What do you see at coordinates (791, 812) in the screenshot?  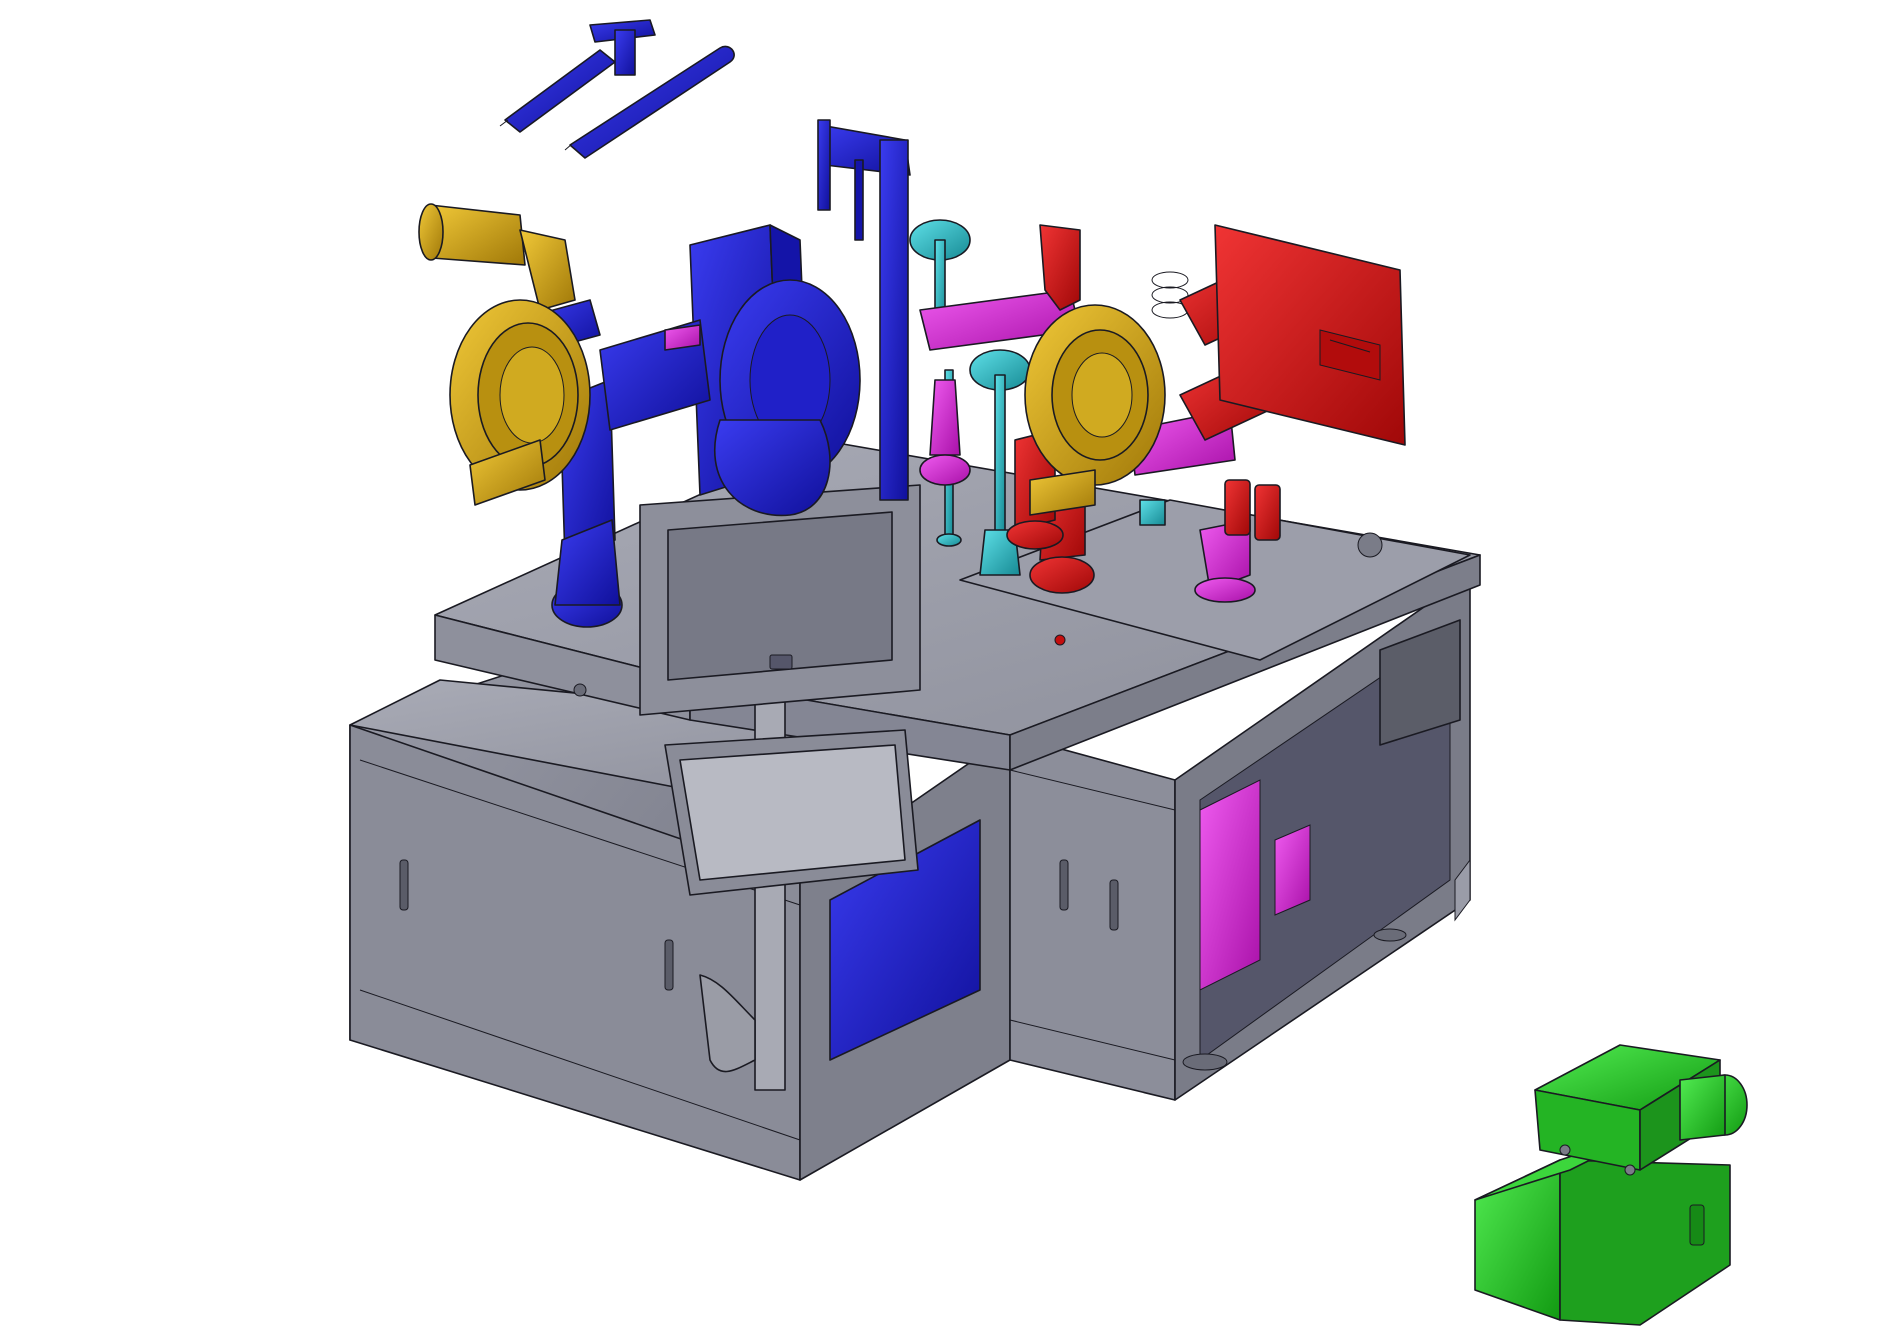 I see `keyboard-panel` at bounding box center [791, 812].